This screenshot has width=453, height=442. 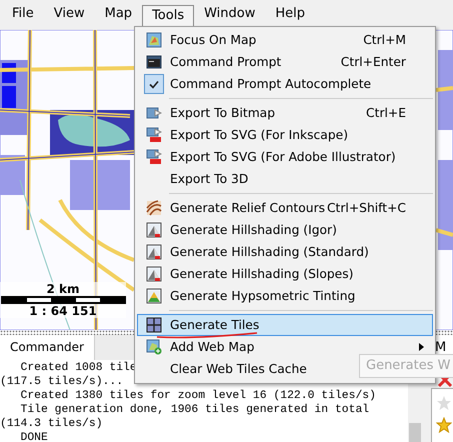 I want to click on menu-entry: Command Prompt Ctrl+Enter, so click(x=285, y=62).